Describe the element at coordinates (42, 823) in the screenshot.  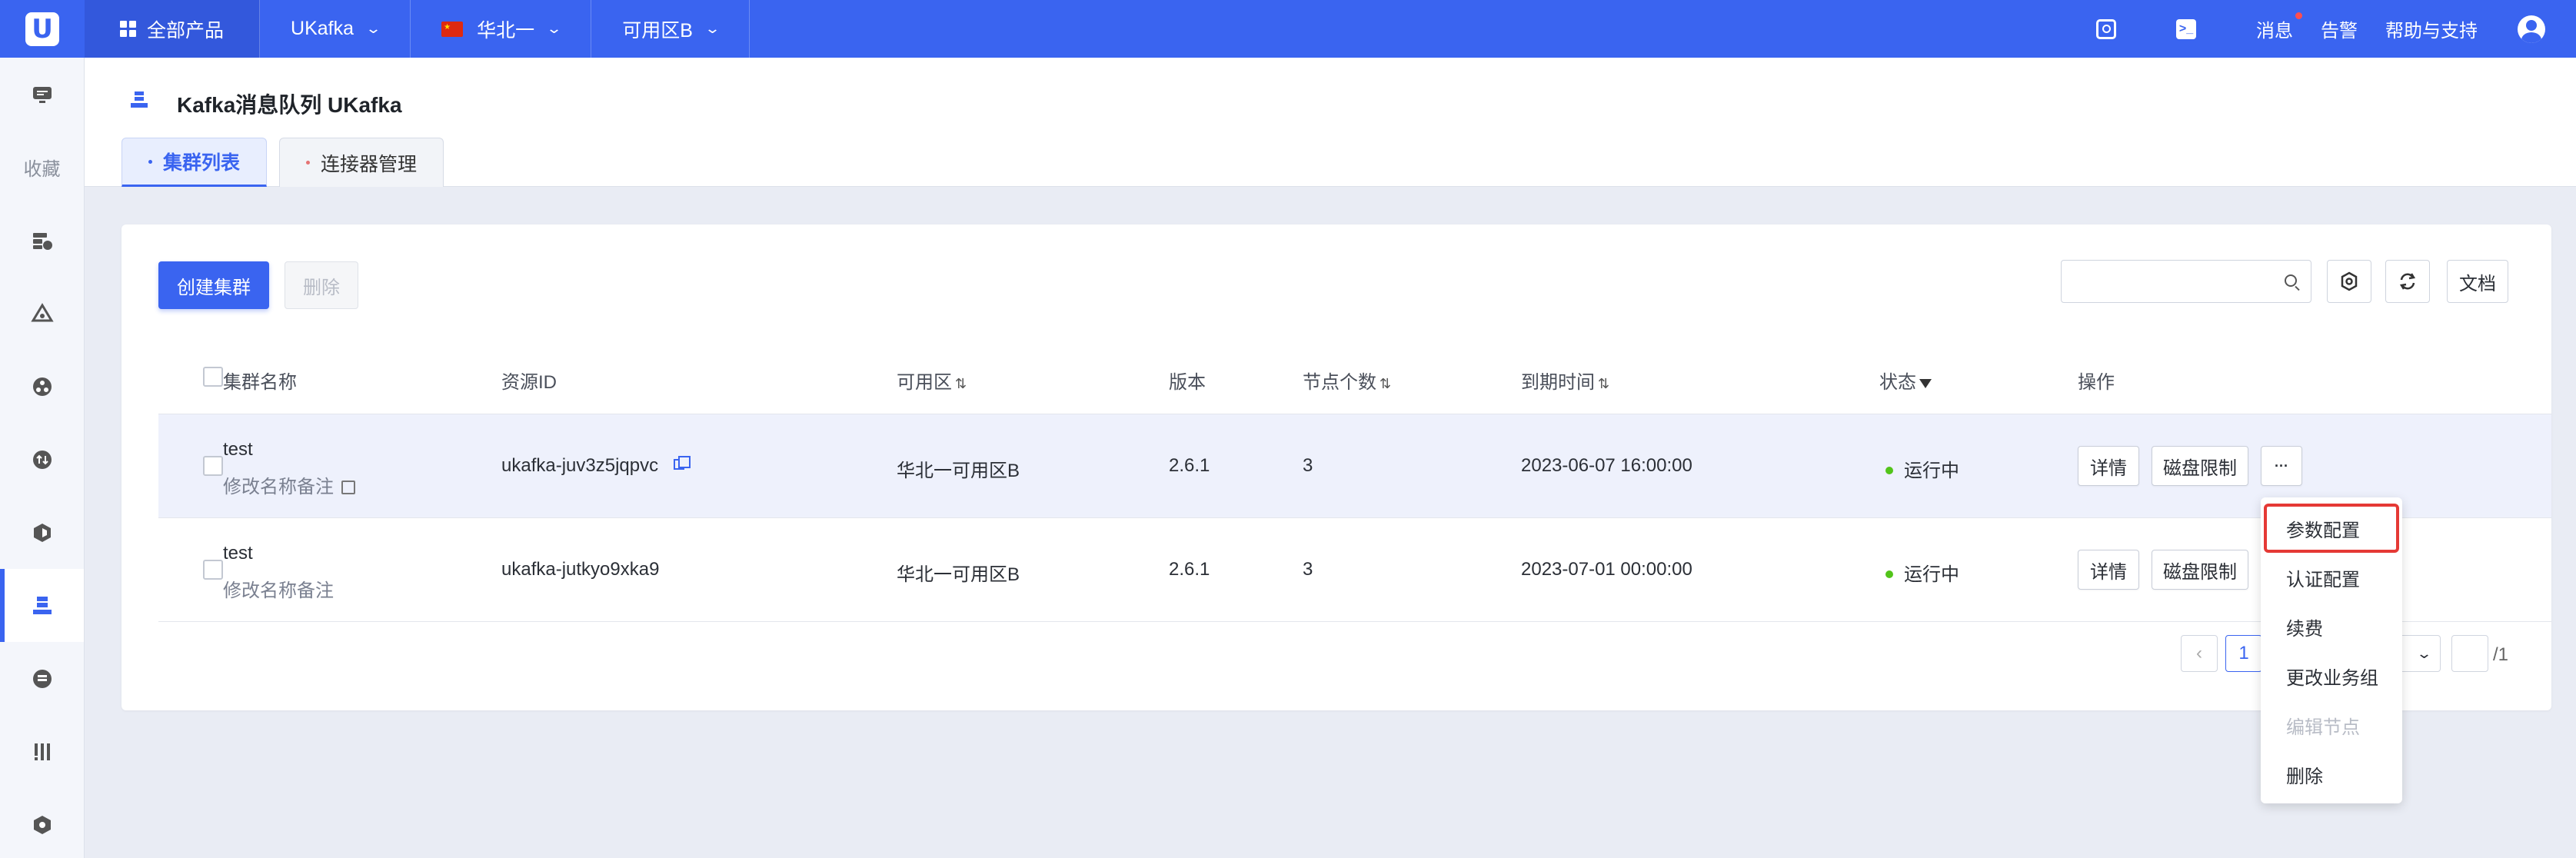
I see `sidebar-item-more` at that location.